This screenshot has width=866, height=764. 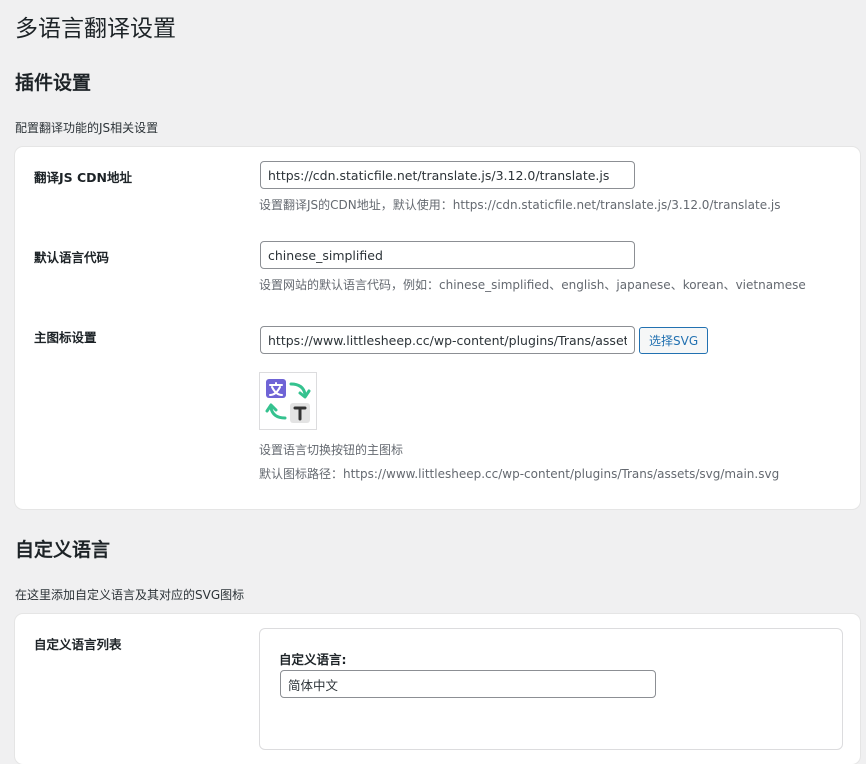 What do you see at coordinates (72, 257) in the screenshot?
I see `default-language-label: 默认语言代码` at bounding box center [72, 257].